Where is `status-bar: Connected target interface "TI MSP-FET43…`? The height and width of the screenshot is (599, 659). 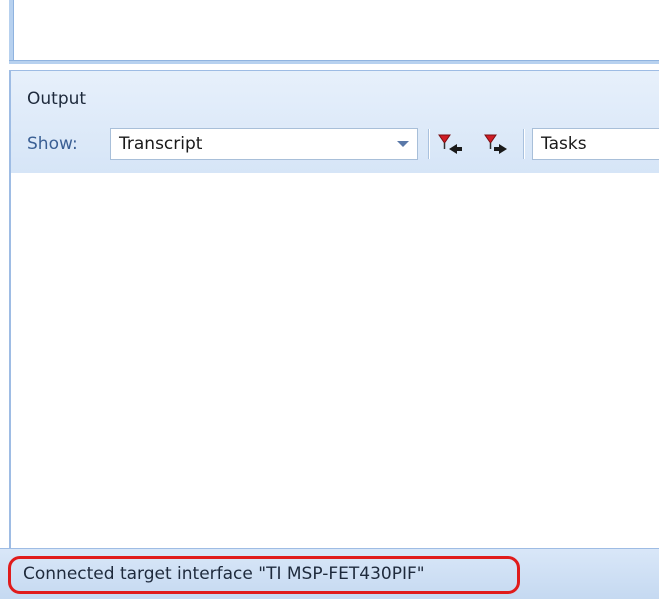
status-bar: Connected target interface "TI MSP-FET43… is located at coordinates (329, 573).